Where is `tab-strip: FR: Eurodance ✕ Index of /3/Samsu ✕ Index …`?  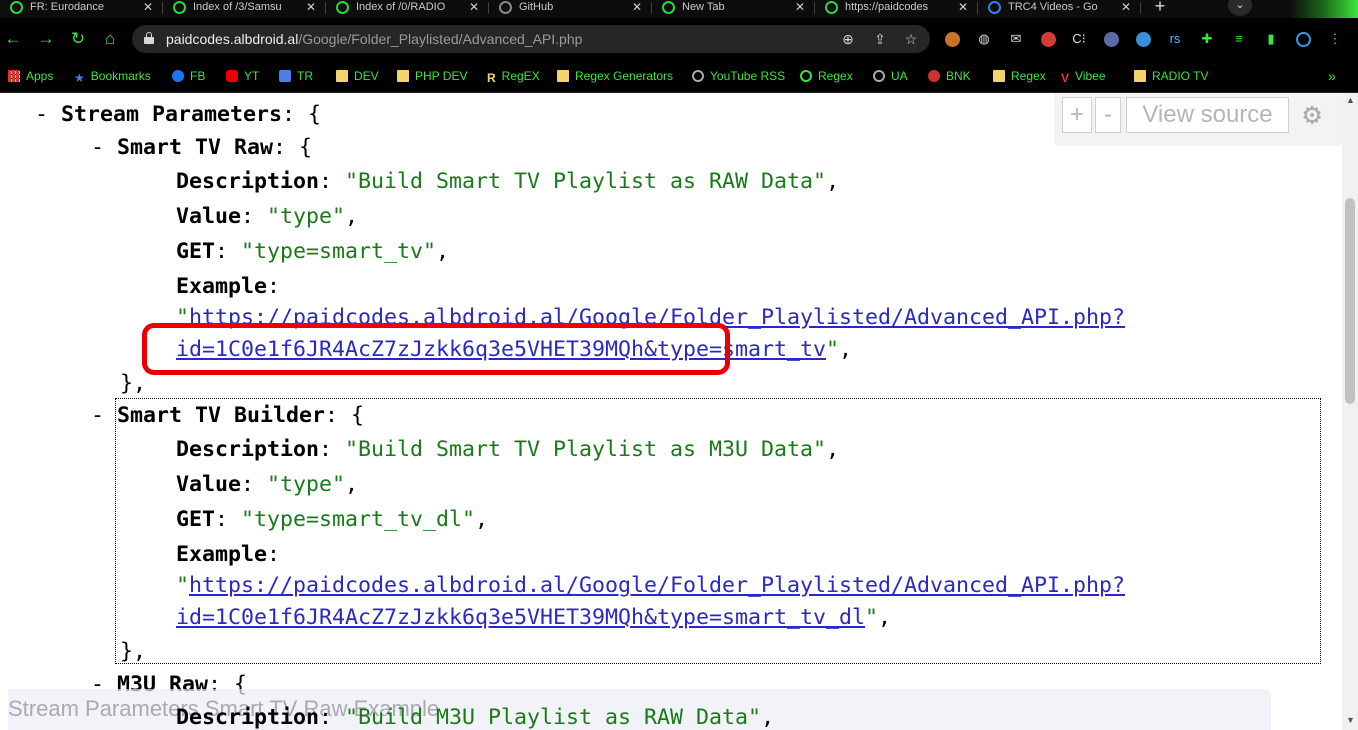 tab-strip: FR: Eurodance ✕ Index of /3/Samsu ✕ Index … is located at coordinates (679, 9).